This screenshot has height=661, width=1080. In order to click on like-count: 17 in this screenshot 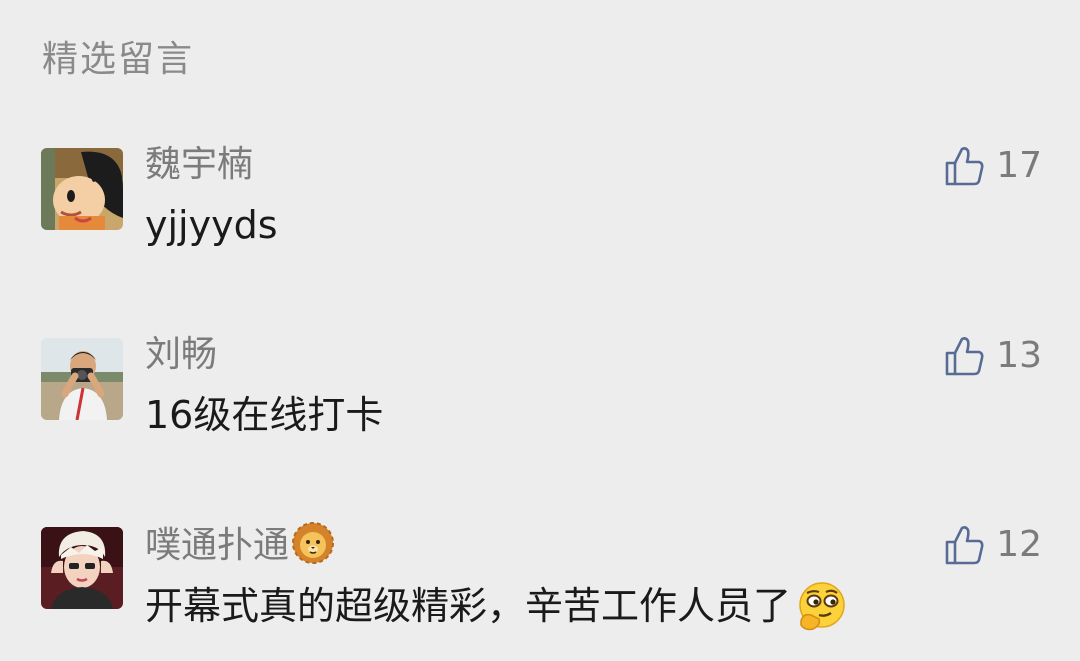, I will do `click(1019, 165)`.